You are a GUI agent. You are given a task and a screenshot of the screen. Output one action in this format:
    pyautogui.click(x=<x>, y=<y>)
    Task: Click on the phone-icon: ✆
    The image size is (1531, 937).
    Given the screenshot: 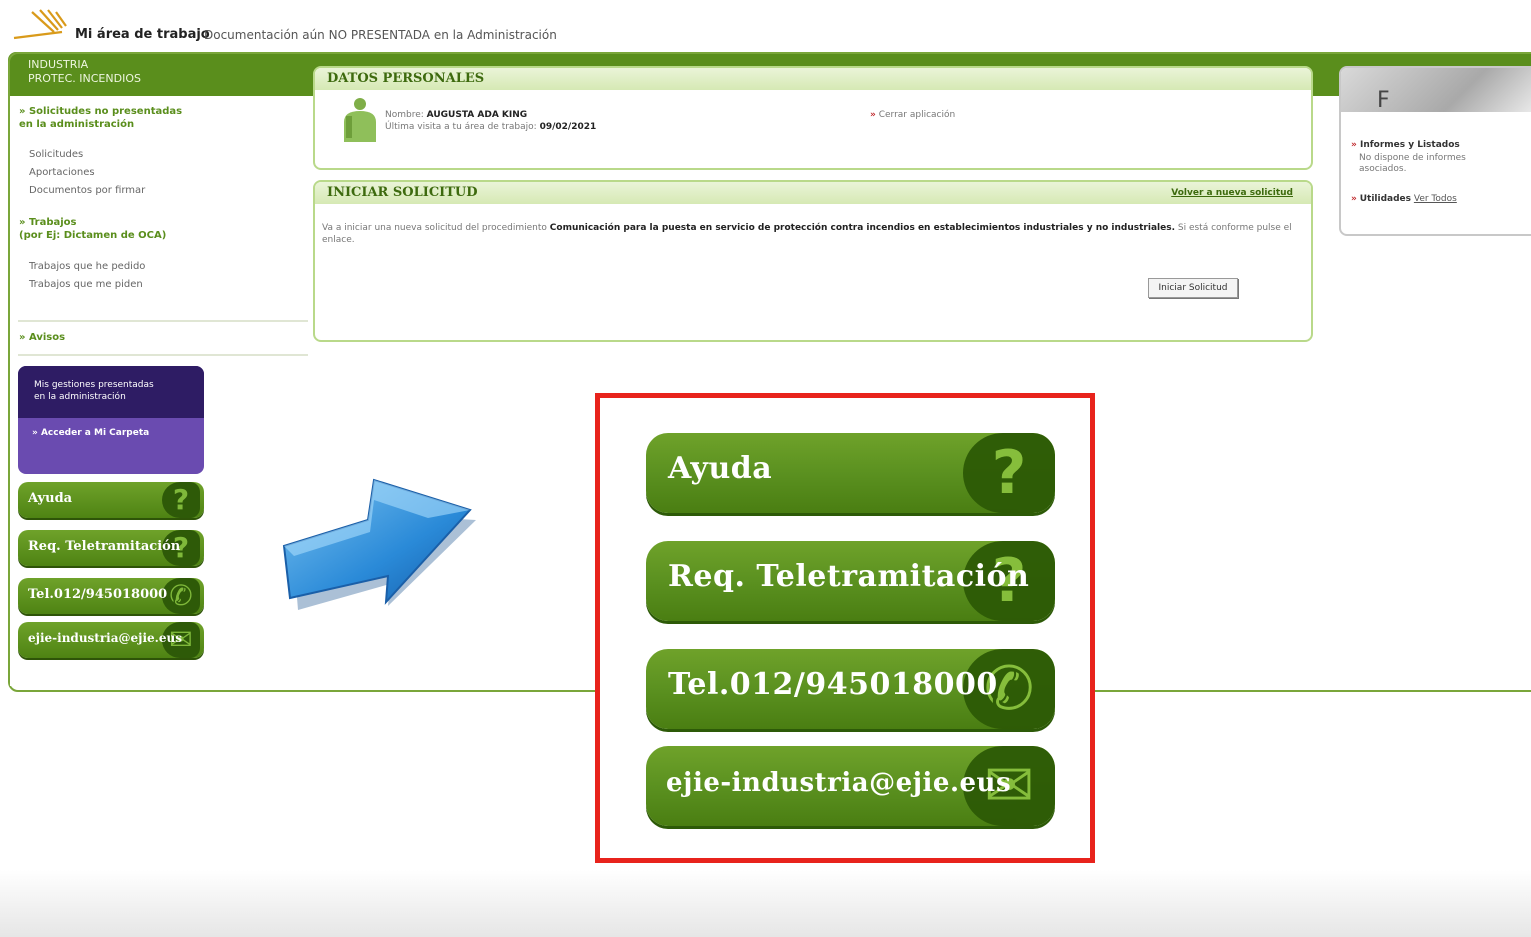 What is the action you would take?
    pyautogui.click(x=181, y=596)
    